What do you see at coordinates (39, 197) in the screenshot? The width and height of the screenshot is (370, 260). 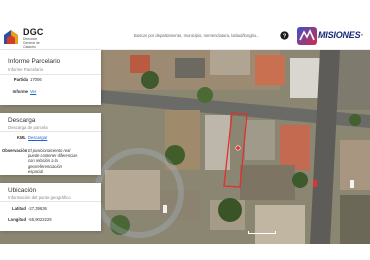 I see `panel-subtitle: Información del punto geográfico` at bounding box center [39, 197].